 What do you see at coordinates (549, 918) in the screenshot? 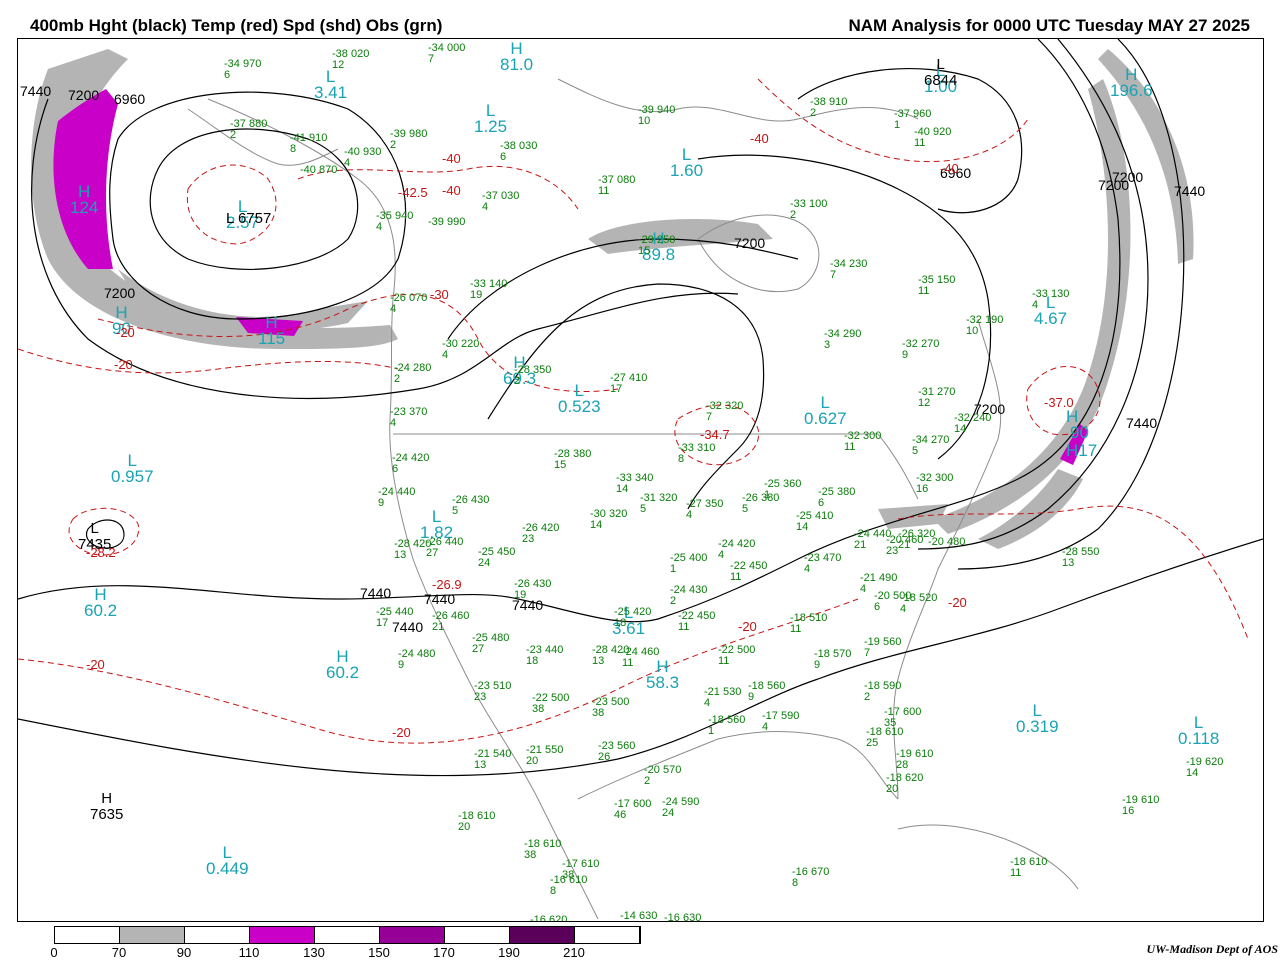
I see `obs-temp-height: -16 620` at bounding box center [549, 918].